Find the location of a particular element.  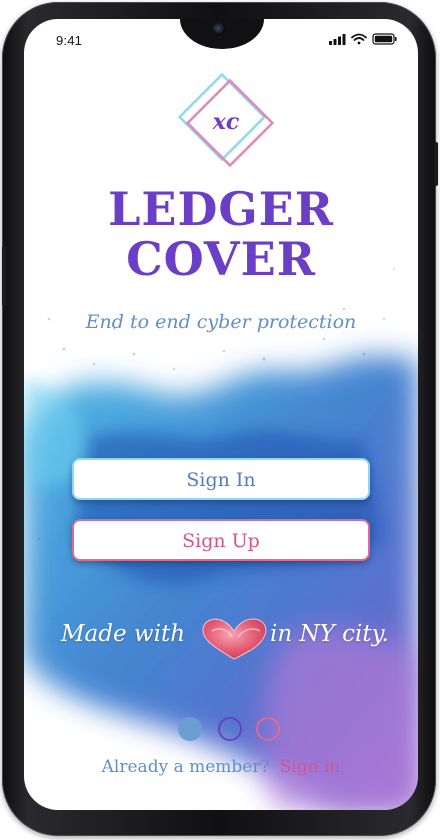

status-icons is located at coordinates (363, 39).